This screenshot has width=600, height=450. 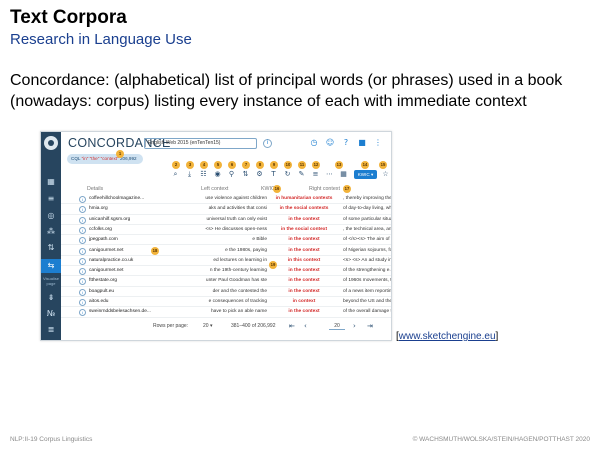 What do you see at coordinates (287, 174) in the screenshot?
I see `frequency-icon: ↻` at bounding box center [287, 174].